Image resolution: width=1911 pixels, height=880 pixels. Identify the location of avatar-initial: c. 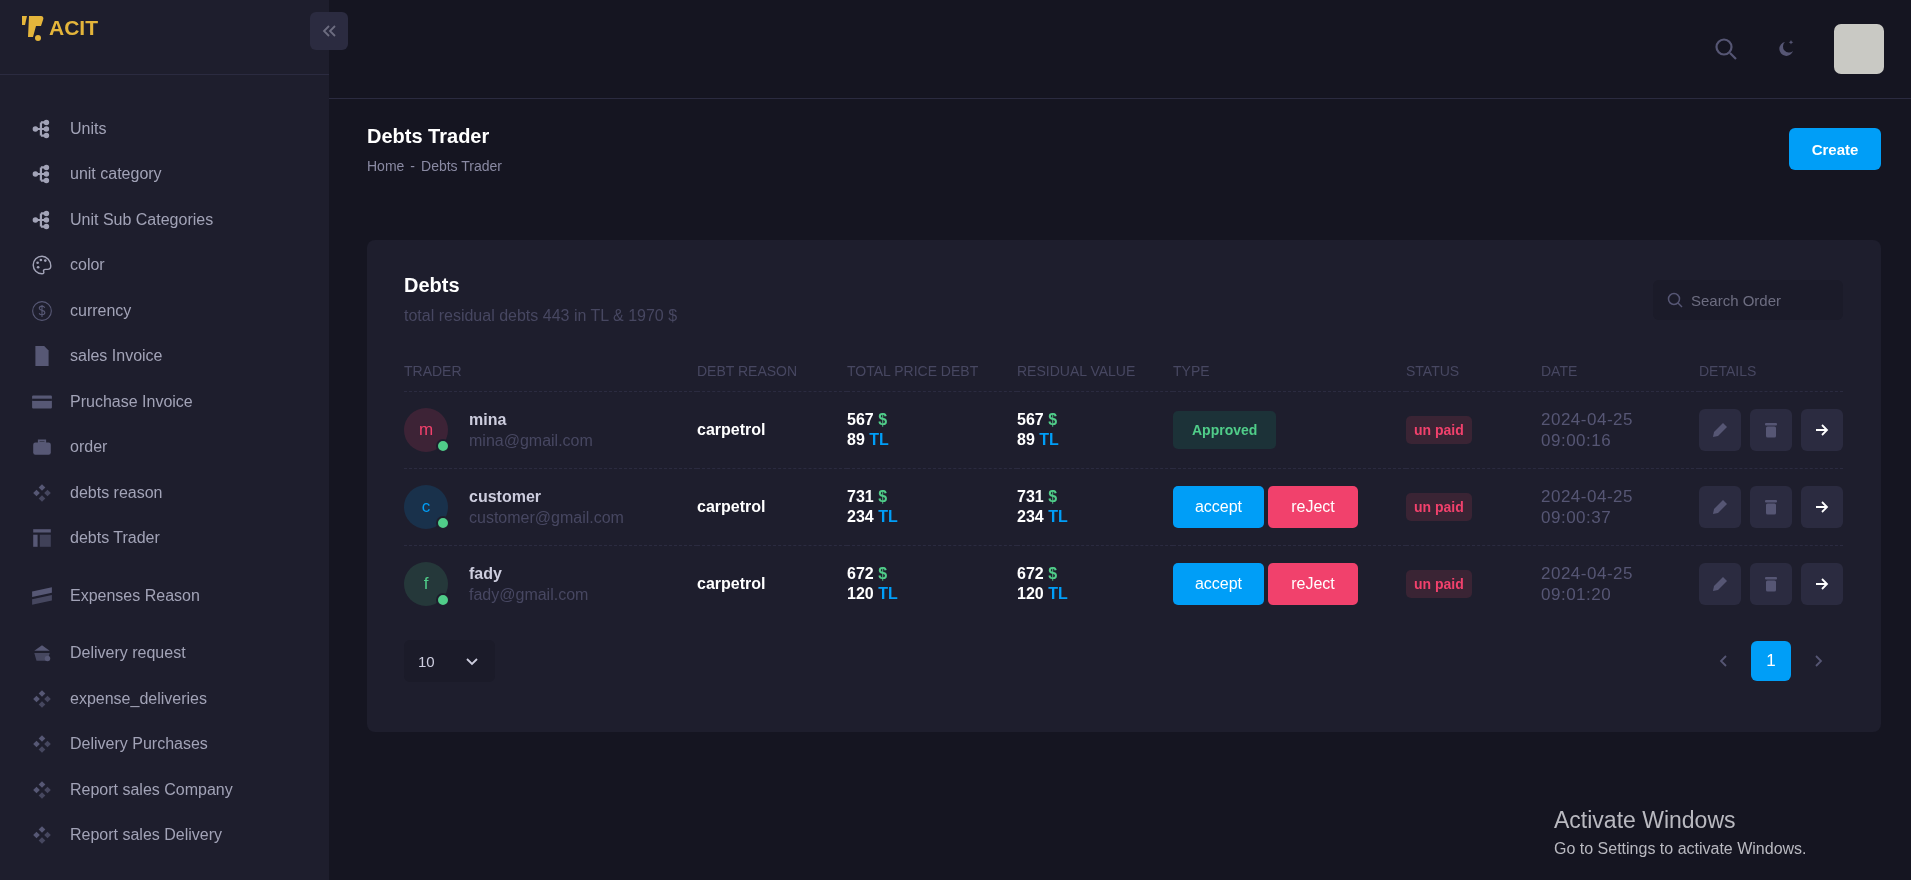
(426, 507).